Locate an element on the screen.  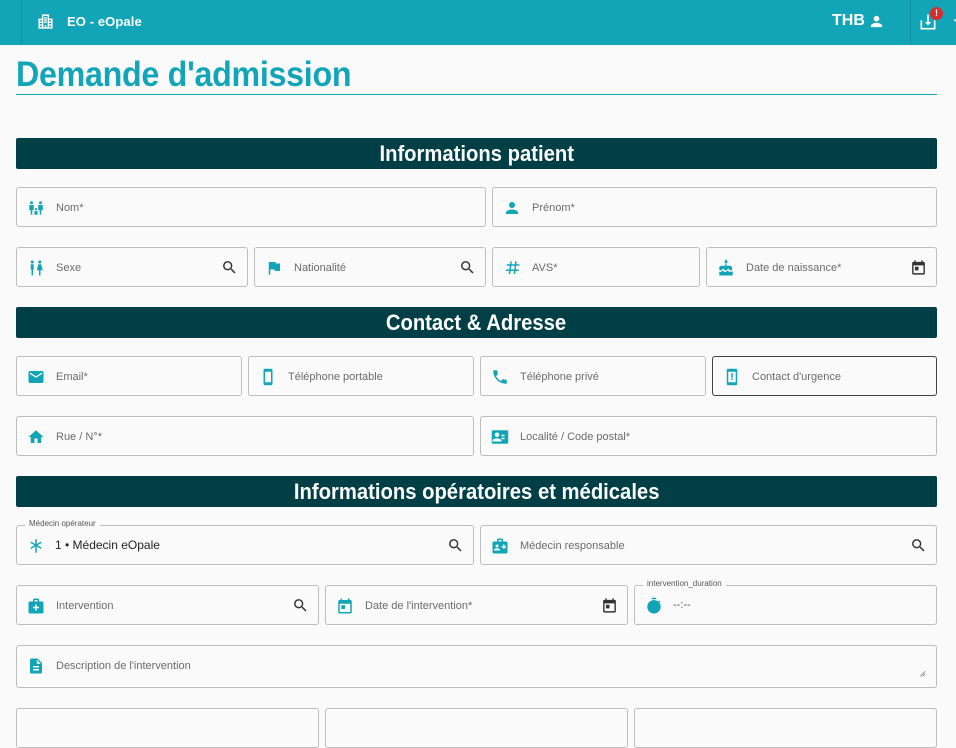
section-title: Informations patient is located at coordinates (476, 153).